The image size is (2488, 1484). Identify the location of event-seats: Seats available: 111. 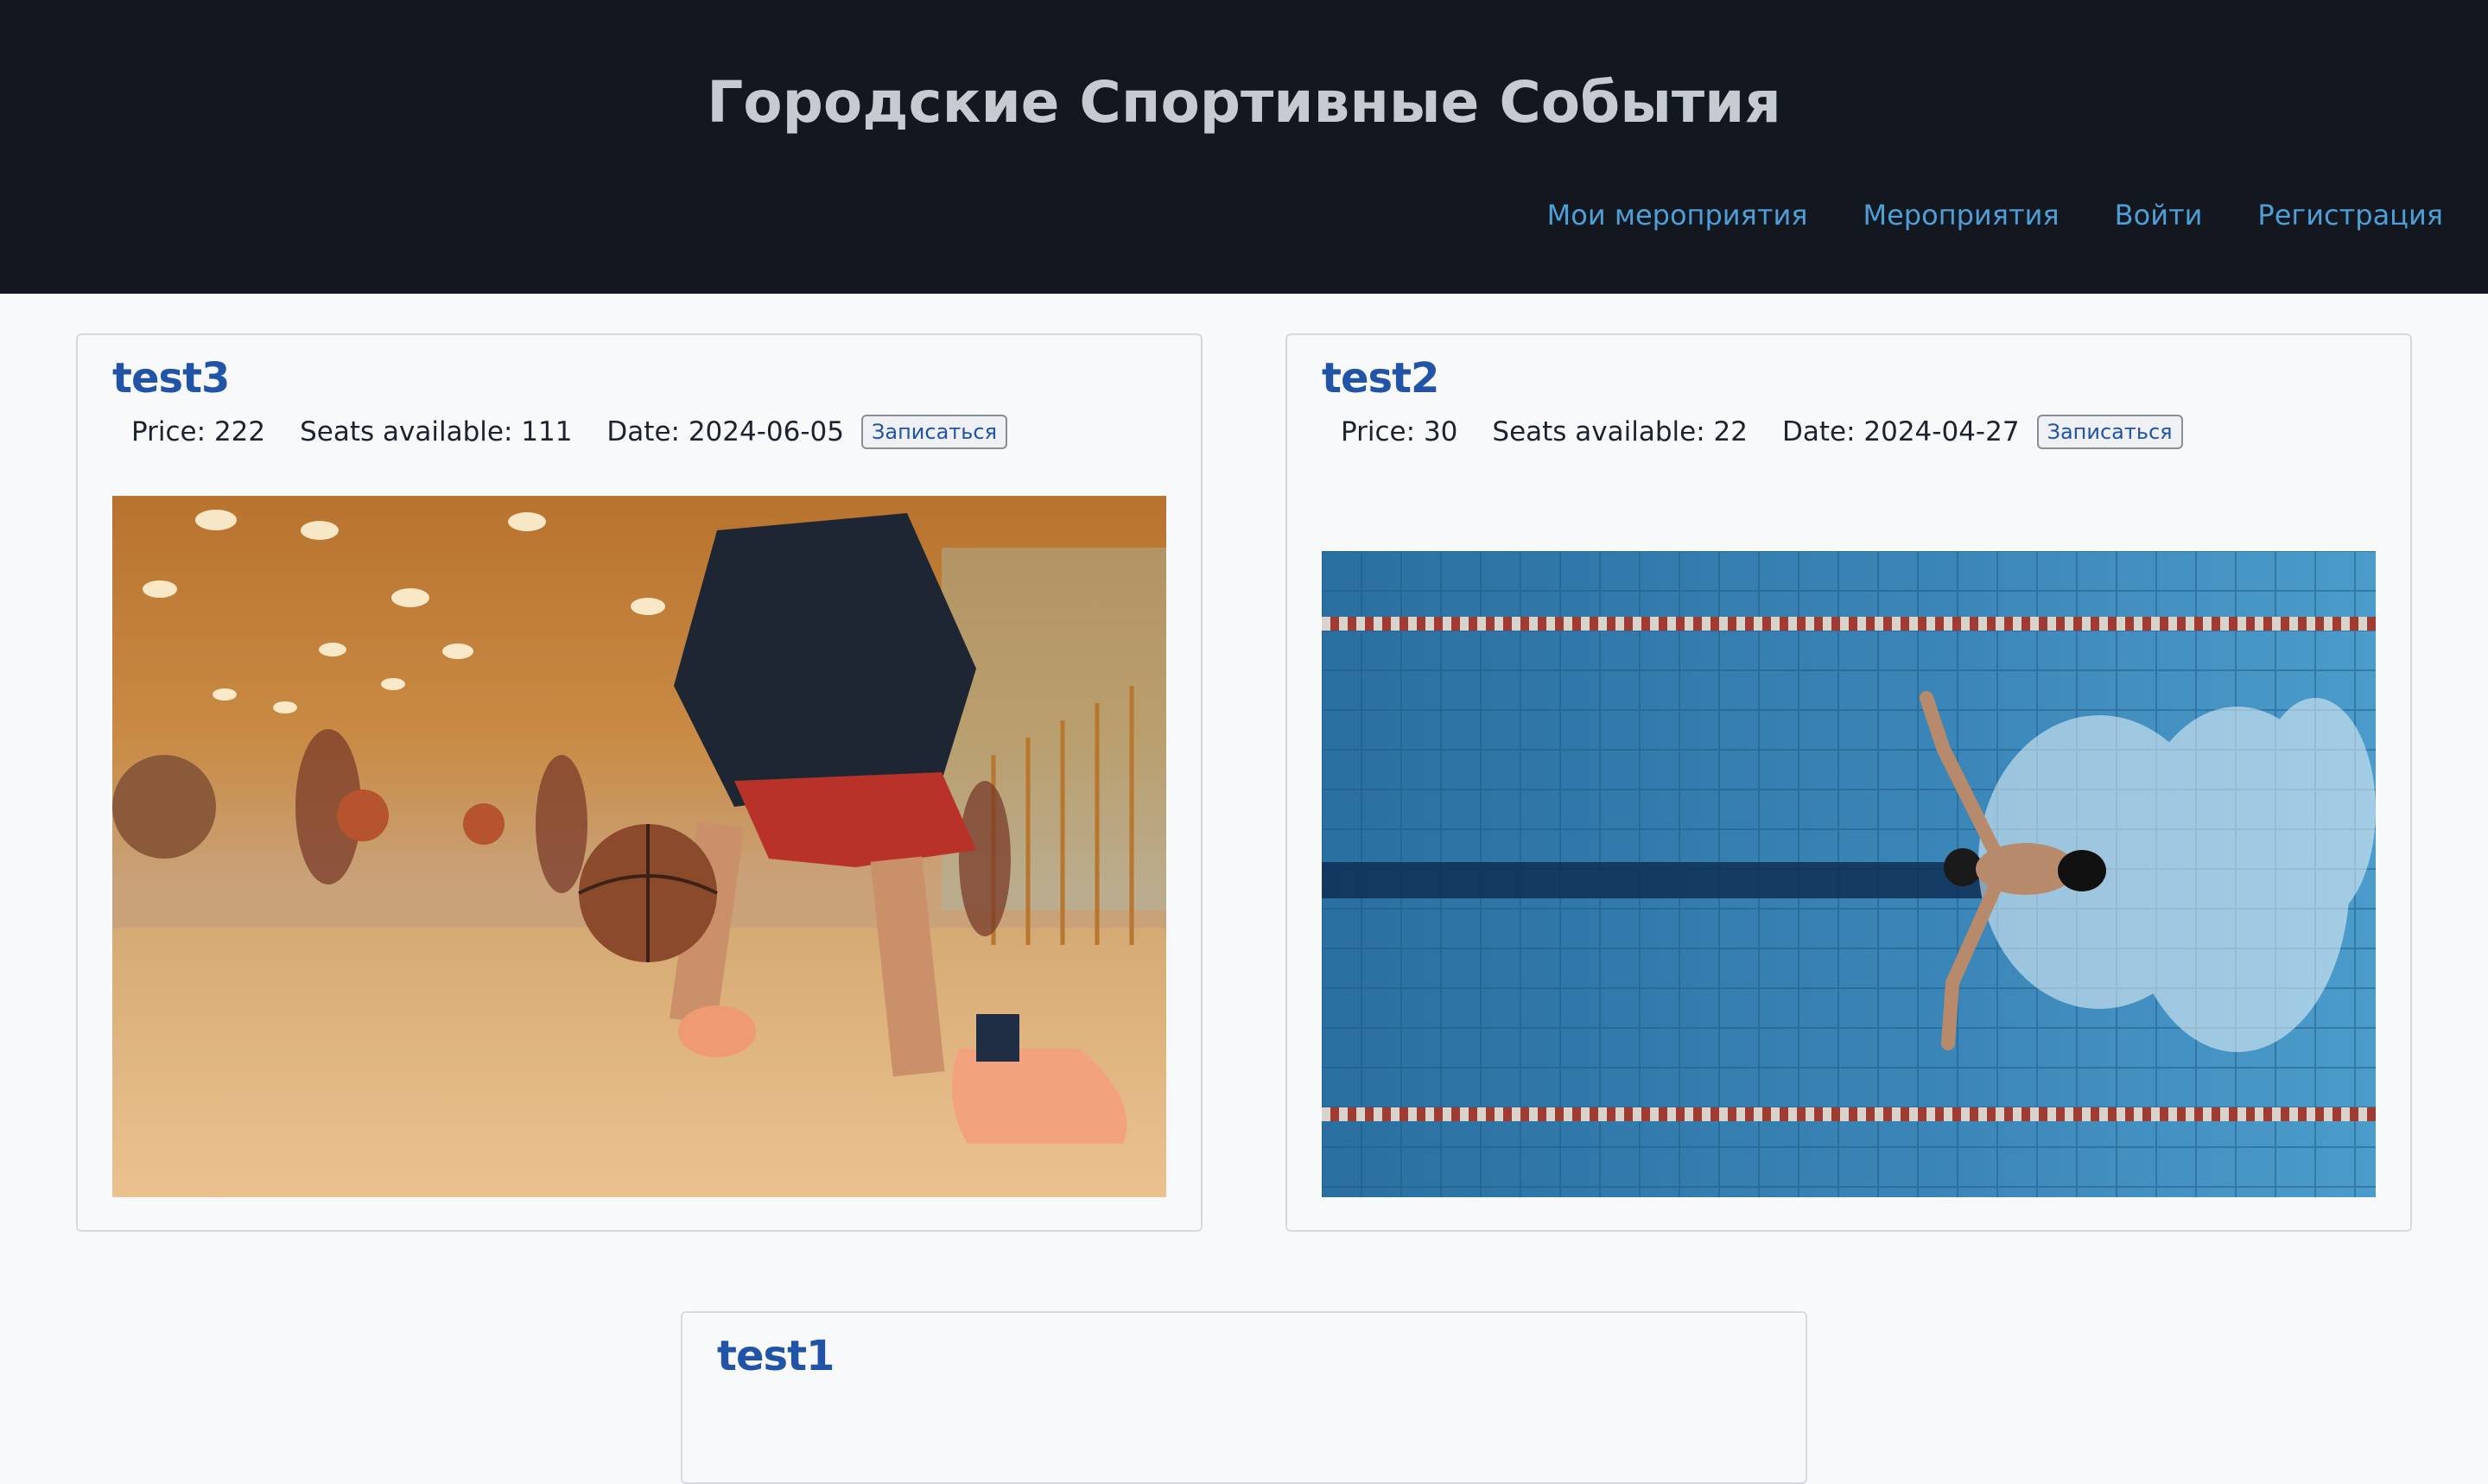
(436, 431).